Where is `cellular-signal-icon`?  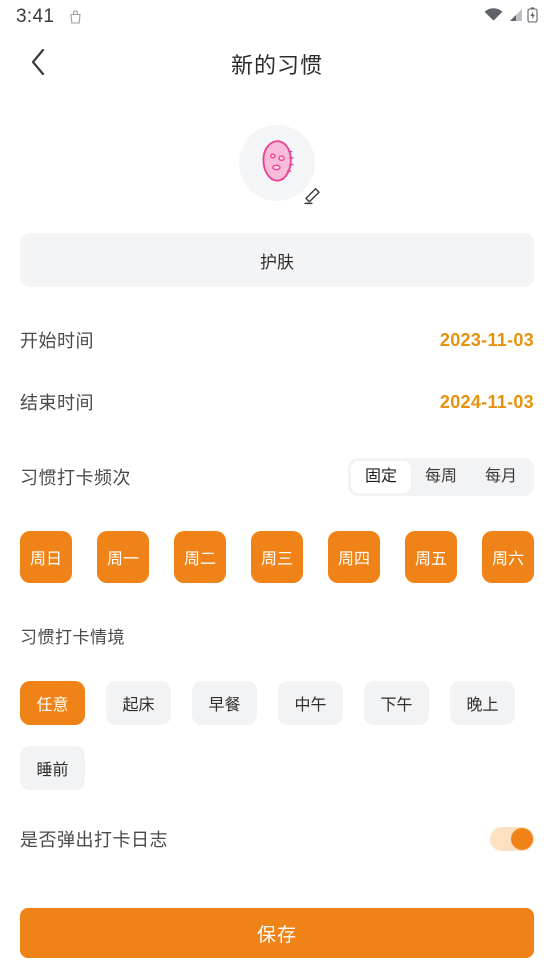
cellular-signal-icon is located at coordinates (515, 17).